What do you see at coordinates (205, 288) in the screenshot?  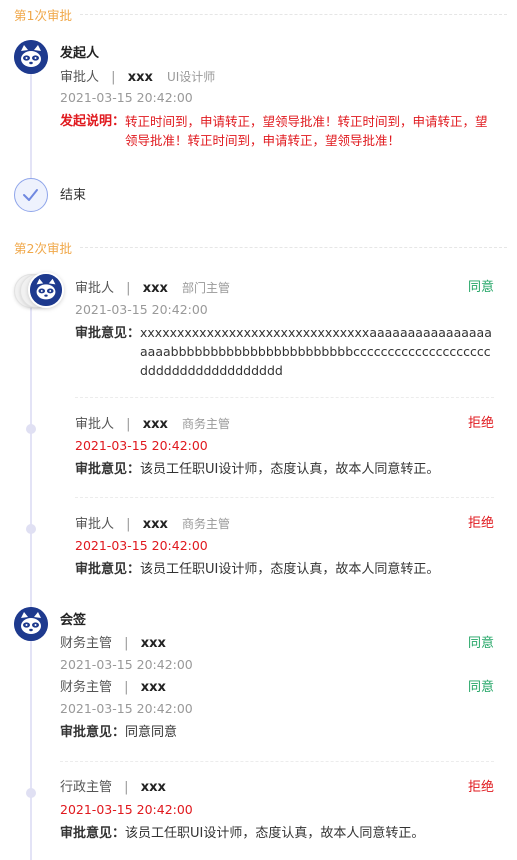 I see `approver-position: 部门主管` at bounding box center [205, 288].